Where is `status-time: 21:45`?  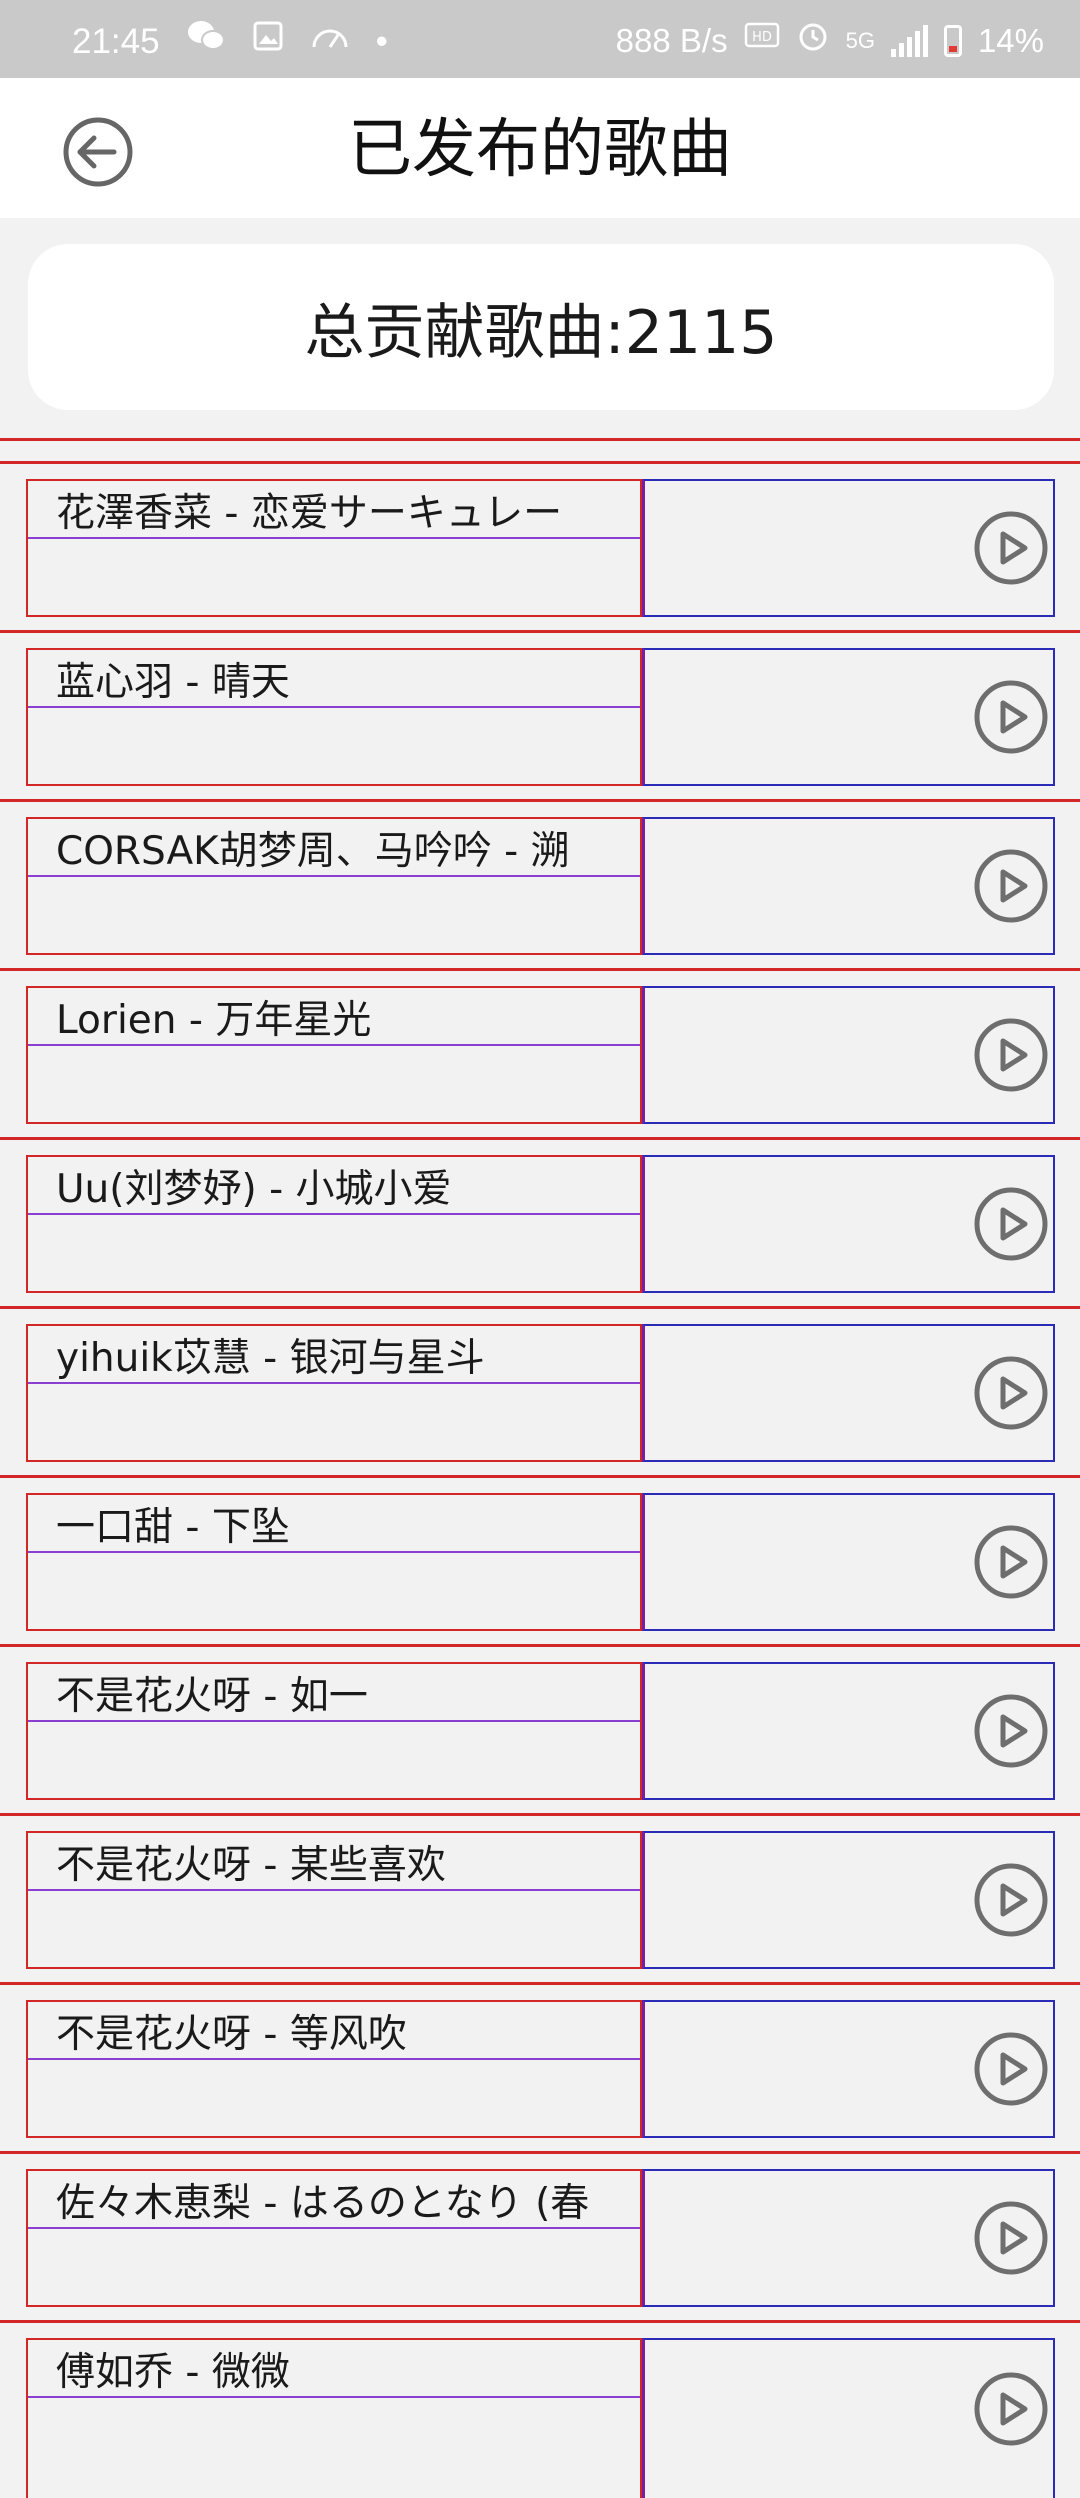
status-time: 21:45 is located at coordinates (116, 41).